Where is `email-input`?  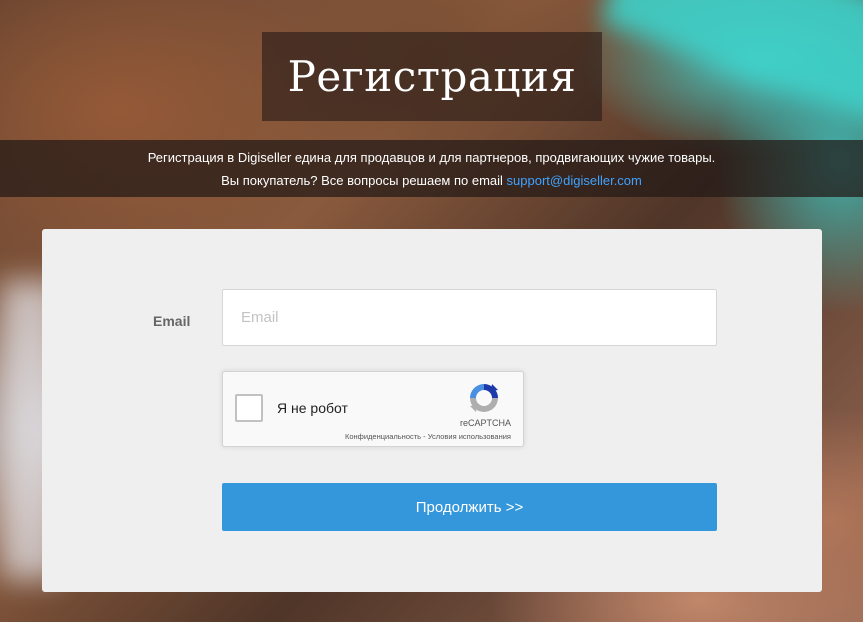
email-input is located at coordinates (469, 317).